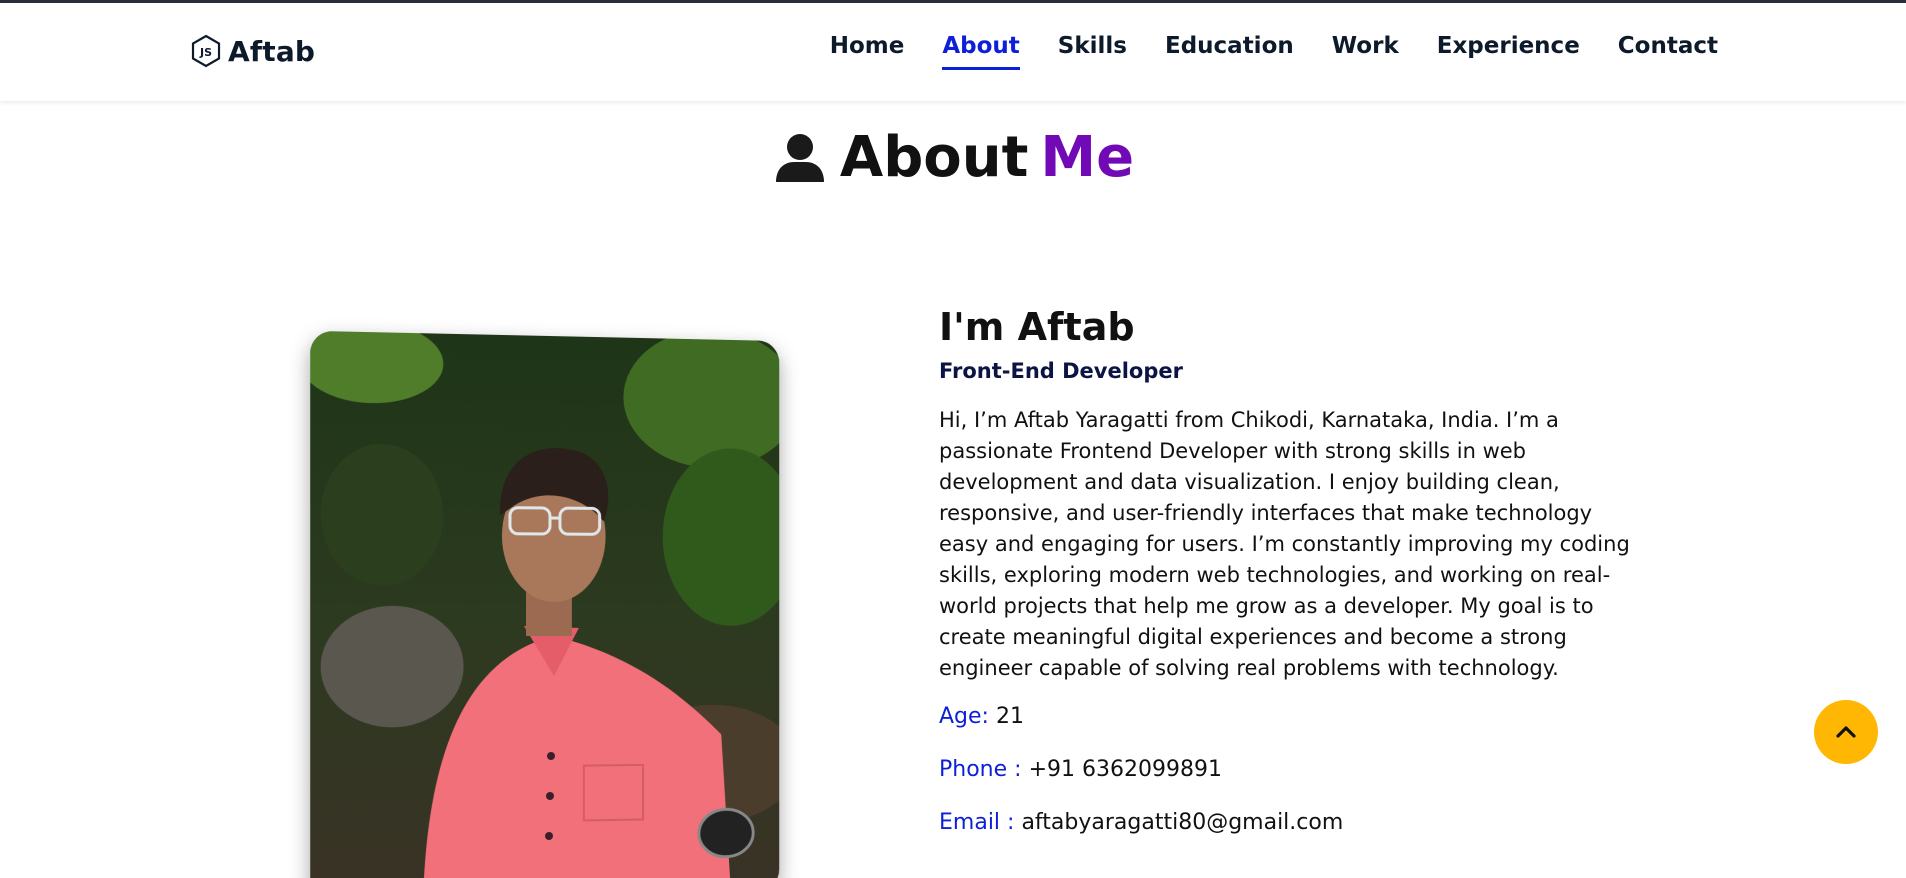  Describe the element at coordinates (1365, 51) in the screenshot. I see `nav-work: Work` at that location.